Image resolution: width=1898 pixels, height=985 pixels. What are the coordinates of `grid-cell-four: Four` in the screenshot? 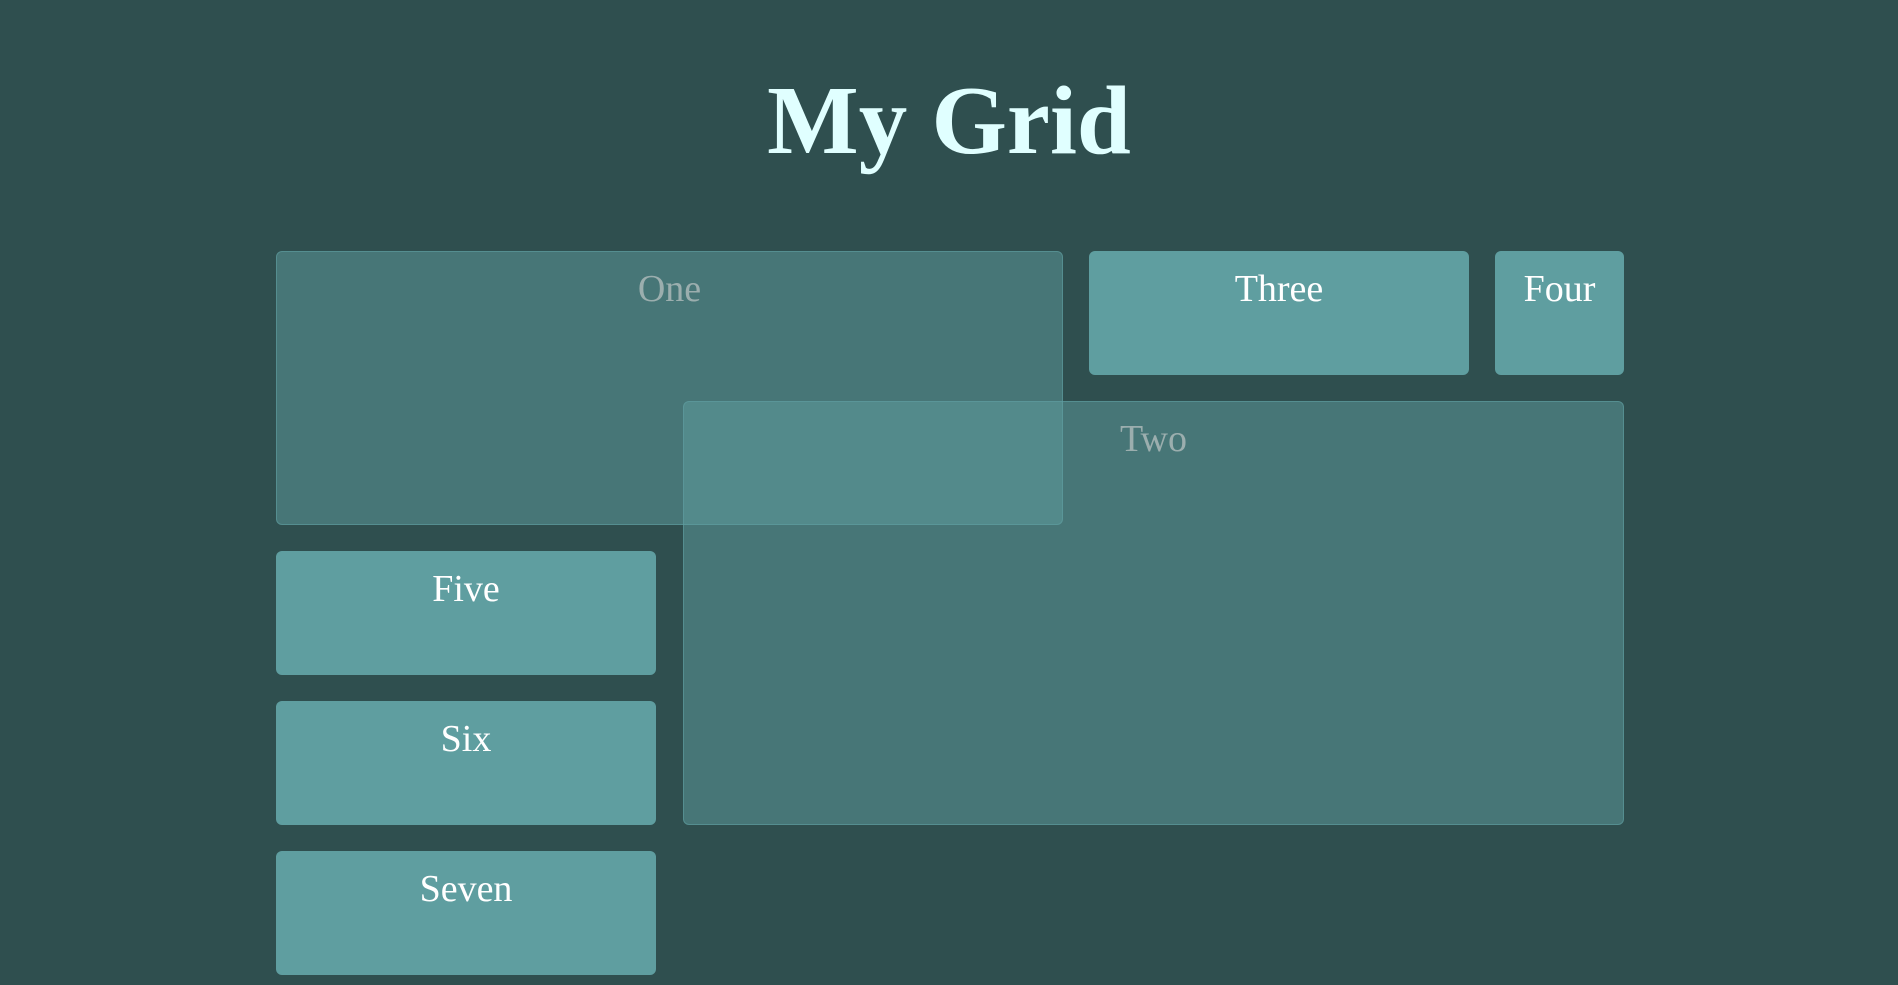 It's located at (1559, 313).